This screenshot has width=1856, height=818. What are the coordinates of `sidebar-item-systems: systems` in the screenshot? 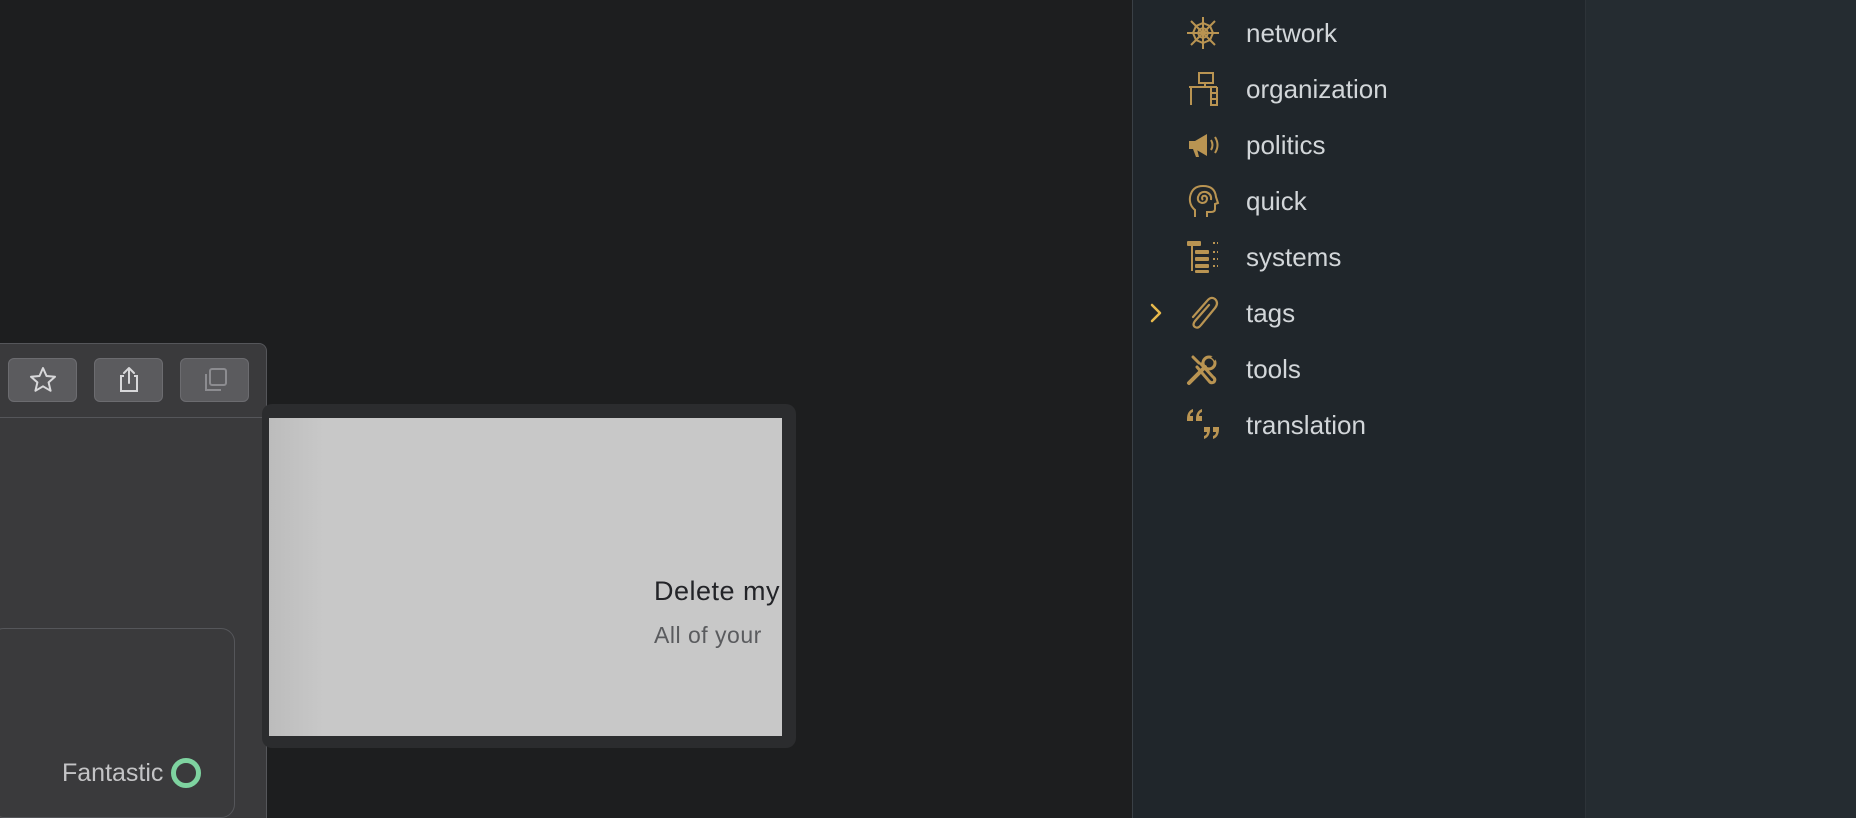 It's located at (1359, 257).